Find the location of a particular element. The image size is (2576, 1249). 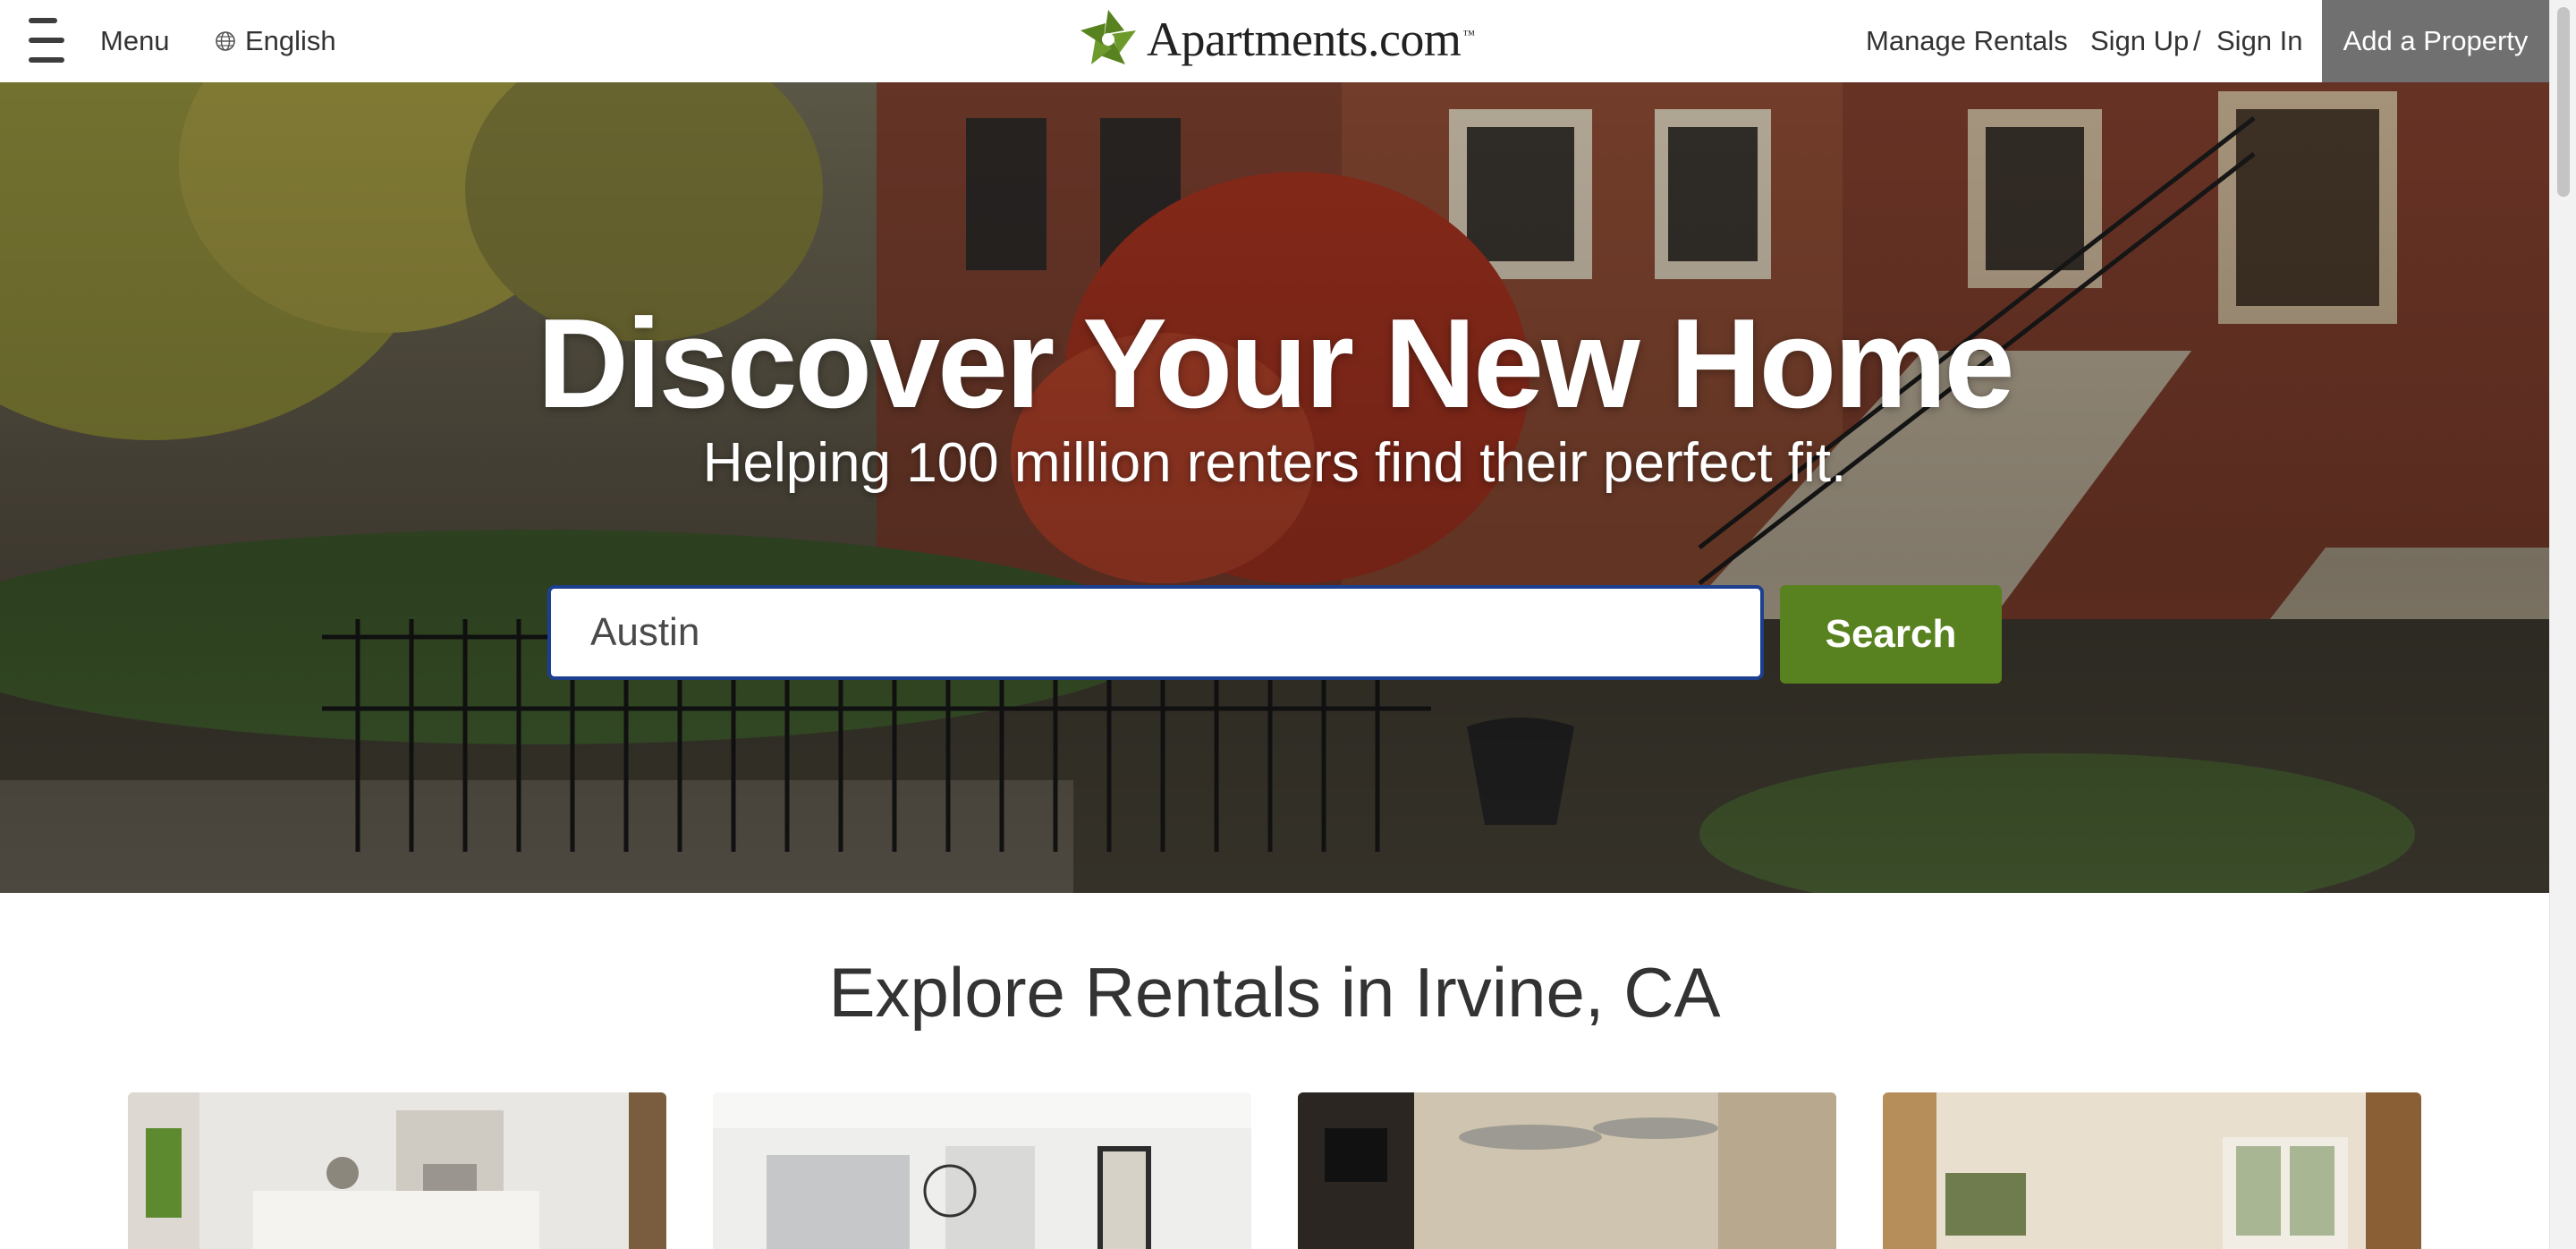

kitchen-photo is located at coordinates (397, 1171).